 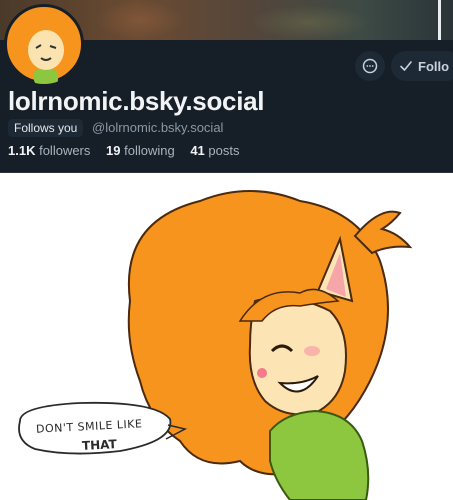 I want to click on message-button, so click(x=370, y=66).